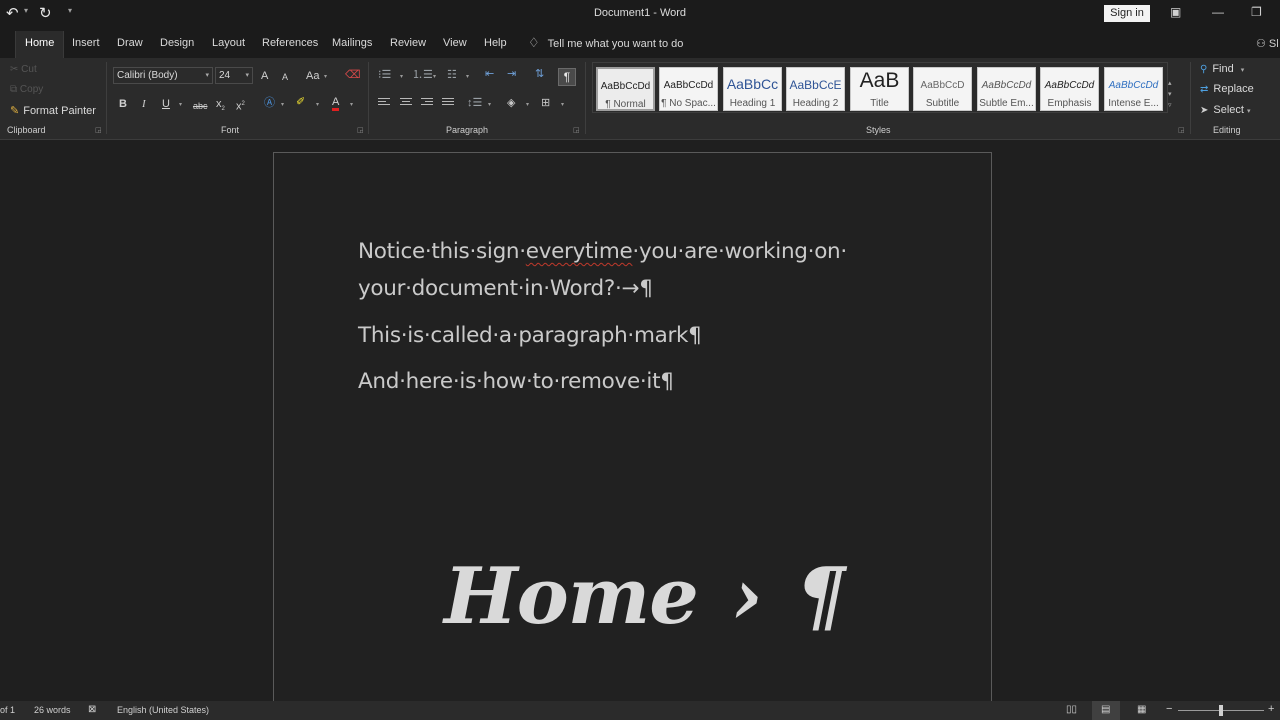 The image size is (1280, 720). Describe the element at coordinates (163, 710) in the screenshot. I see `language-indicator: English (United States)` at that location.